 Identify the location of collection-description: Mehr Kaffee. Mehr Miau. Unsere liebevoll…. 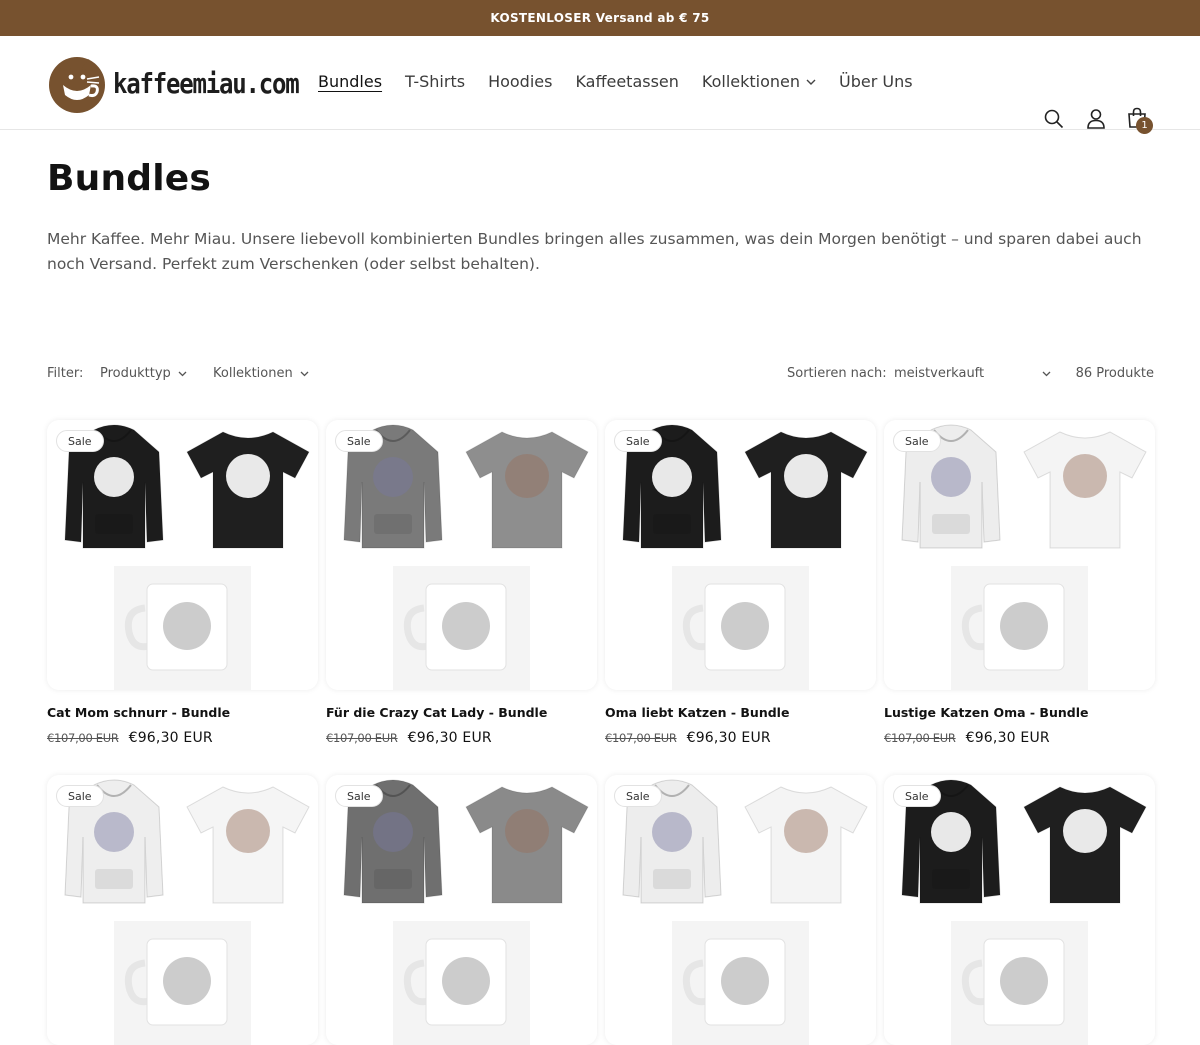
(594, 251).